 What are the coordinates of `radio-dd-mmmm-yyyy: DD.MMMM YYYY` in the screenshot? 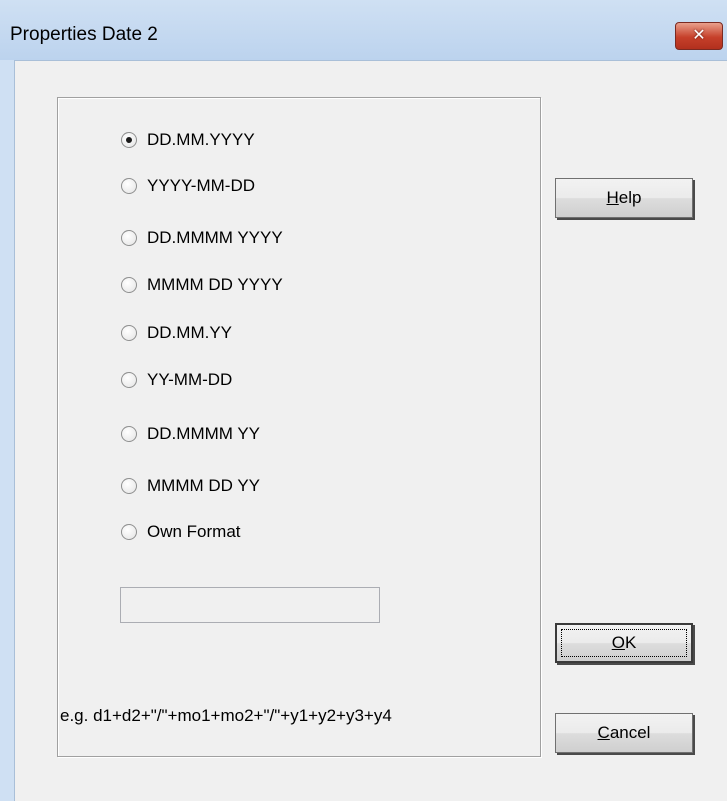 It's located at (202, 238).